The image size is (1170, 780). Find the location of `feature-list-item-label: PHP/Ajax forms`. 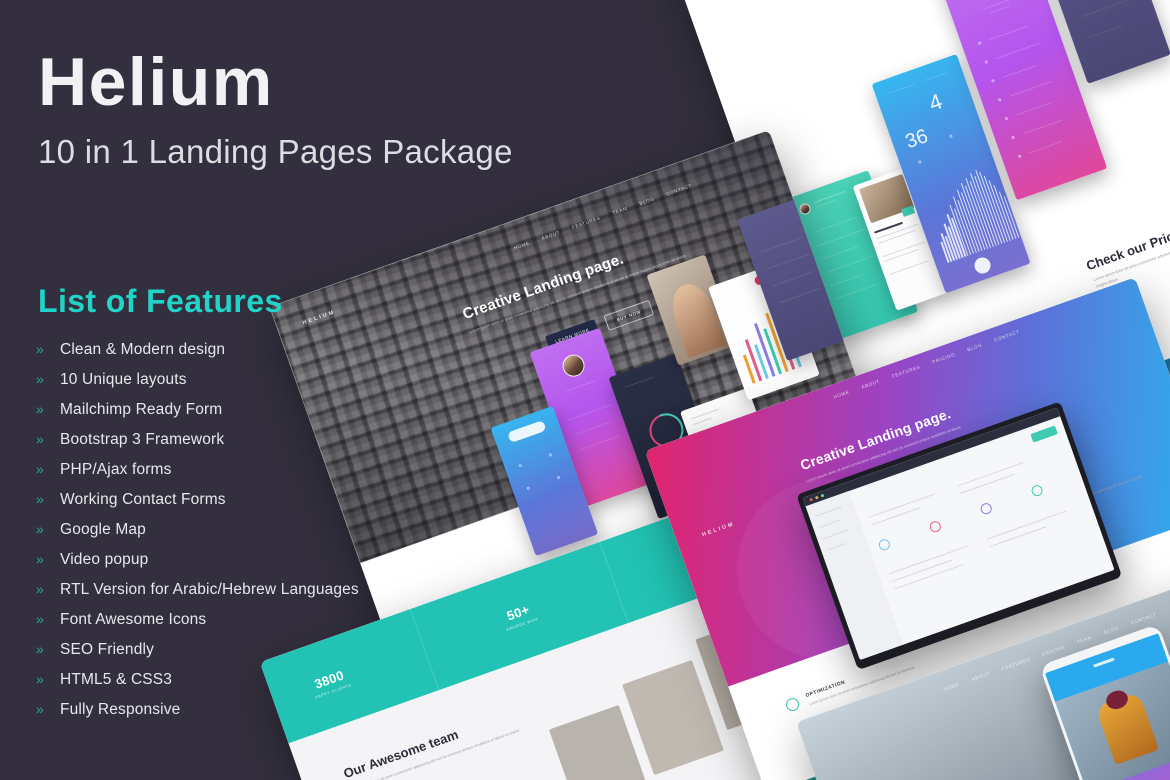

feature-list-item-label: PHP/Ajax forms is located at coordinates (116, 469).